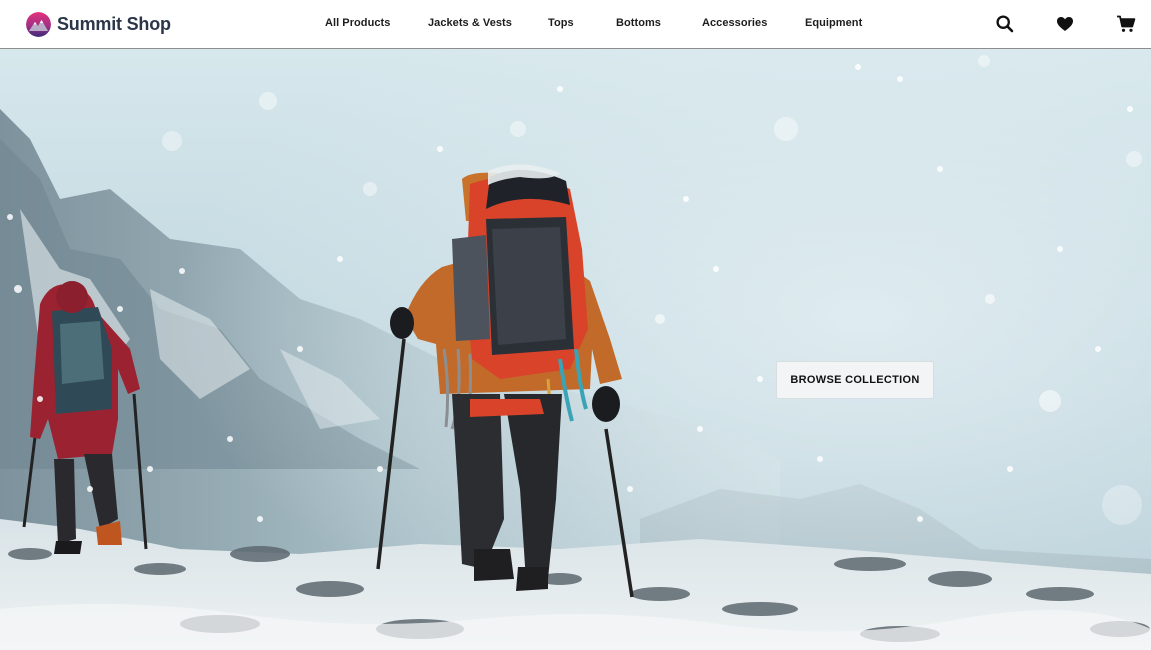 The width and height of the screenshot is (1151, 650). I want to click on browse-collection-button: BROWSE COLLECTION, so click(855, 380).